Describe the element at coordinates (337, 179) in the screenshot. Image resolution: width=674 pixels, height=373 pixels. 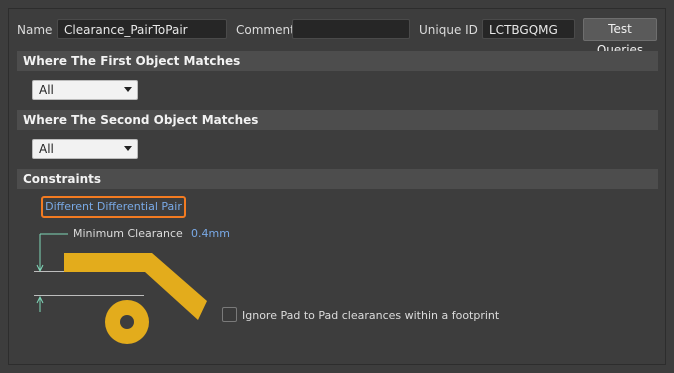
I see `constraints-section-header: Constraints` at that location.